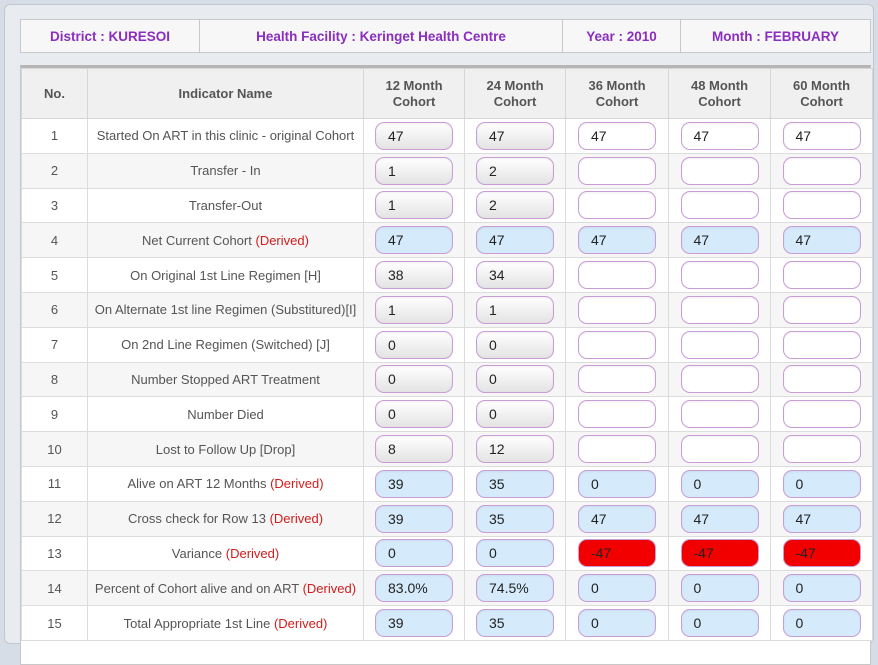  What do you see at coordinates (515, 275) in the screenshot?
I see `cohort-input-24-month: 34` at bounding box center [515, 275].